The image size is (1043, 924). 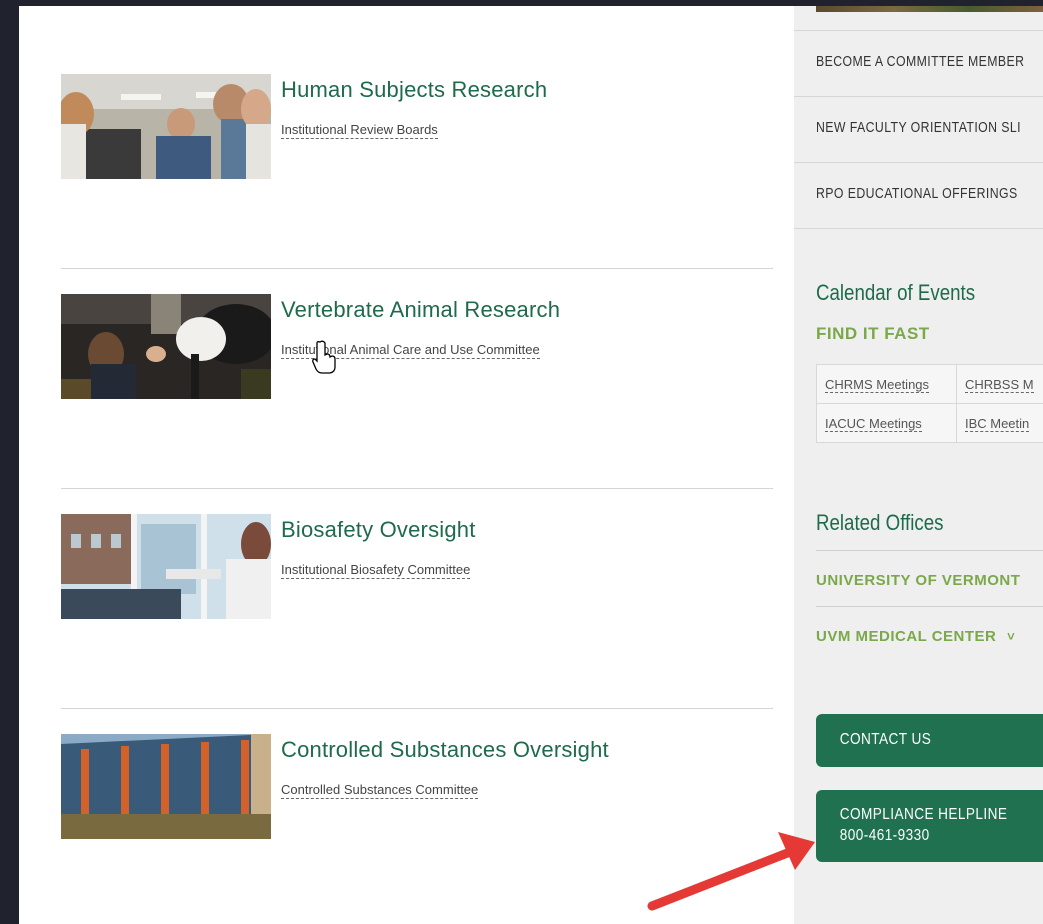 What do you see at coordinates (359, 130) in the screenshot?
I see `card-link: Institutional Review Boards` at bounding box center [359, 130].